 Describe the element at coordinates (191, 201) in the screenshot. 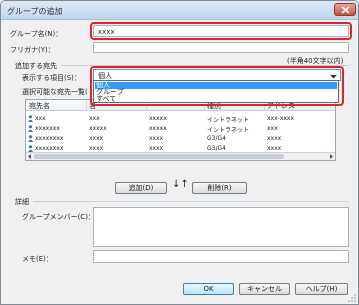

I see `details-section-divider` at that location.